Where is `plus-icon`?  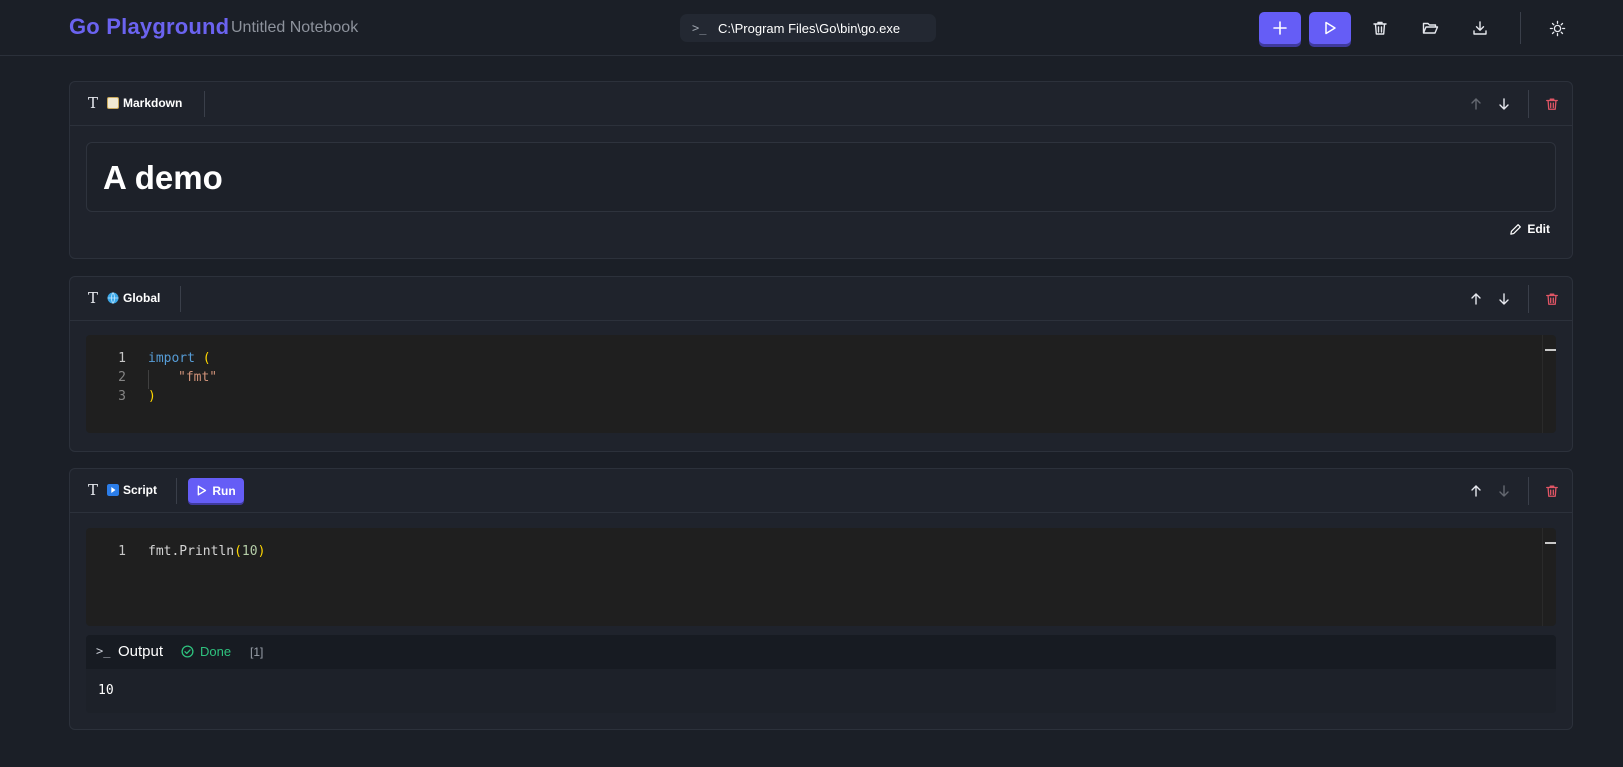
plus-icon is located at coordinates (1280, 28).